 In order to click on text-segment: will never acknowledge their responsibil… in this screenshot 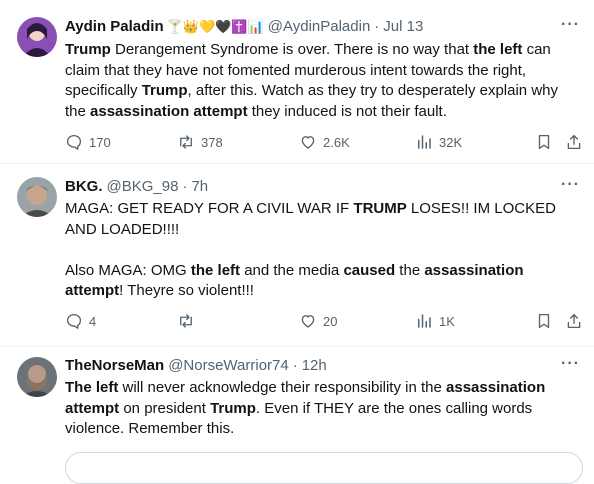, I will do `click(282, 387)`.